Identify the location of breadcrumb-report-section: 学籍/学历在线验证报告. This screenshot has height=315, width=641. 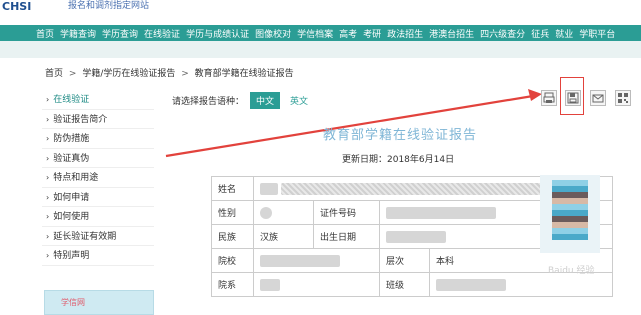
(128, 74).